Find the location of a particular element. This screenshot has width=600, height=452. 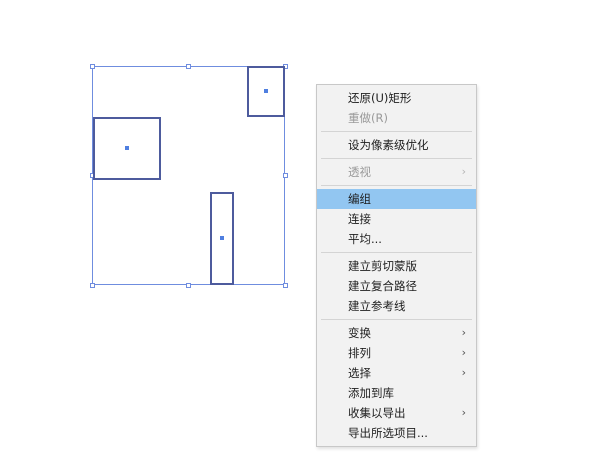

menu-item-label: 连接 is located at coordinates (359, 219).